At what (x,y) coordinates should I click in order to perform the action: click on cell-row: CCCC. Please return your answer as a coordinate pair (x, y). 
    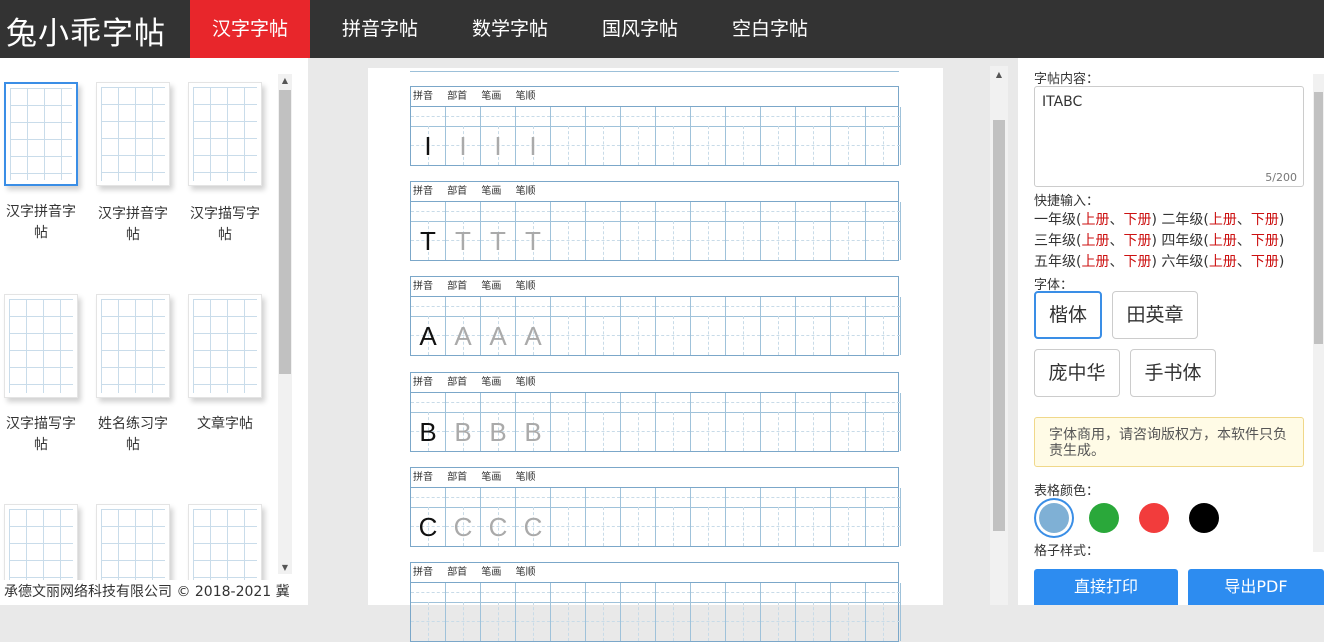
    Looking at the image, I should click on (656, 517).